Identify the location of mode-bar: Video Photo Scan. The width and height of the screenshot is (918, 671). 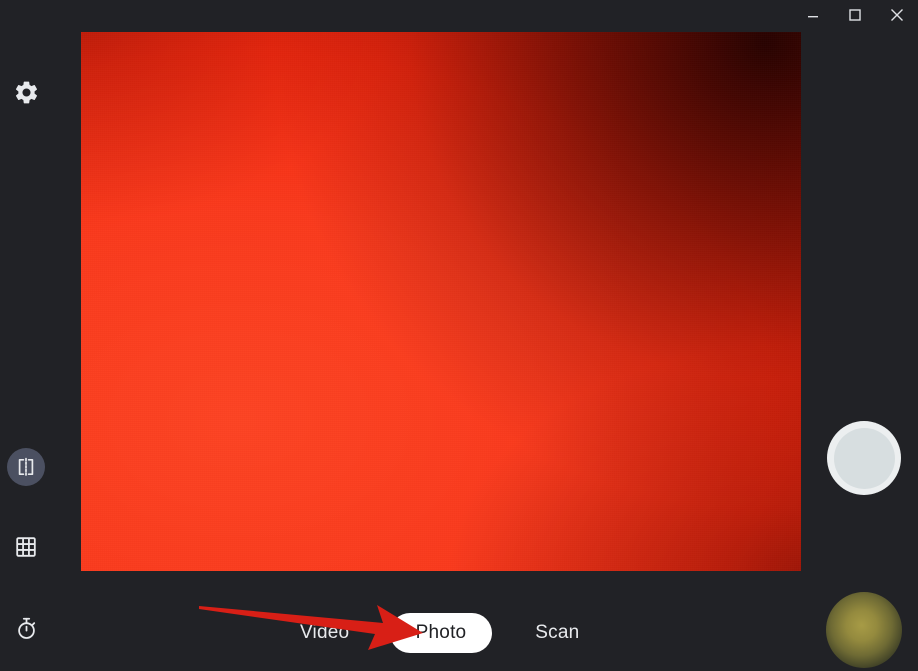
(441, 633).